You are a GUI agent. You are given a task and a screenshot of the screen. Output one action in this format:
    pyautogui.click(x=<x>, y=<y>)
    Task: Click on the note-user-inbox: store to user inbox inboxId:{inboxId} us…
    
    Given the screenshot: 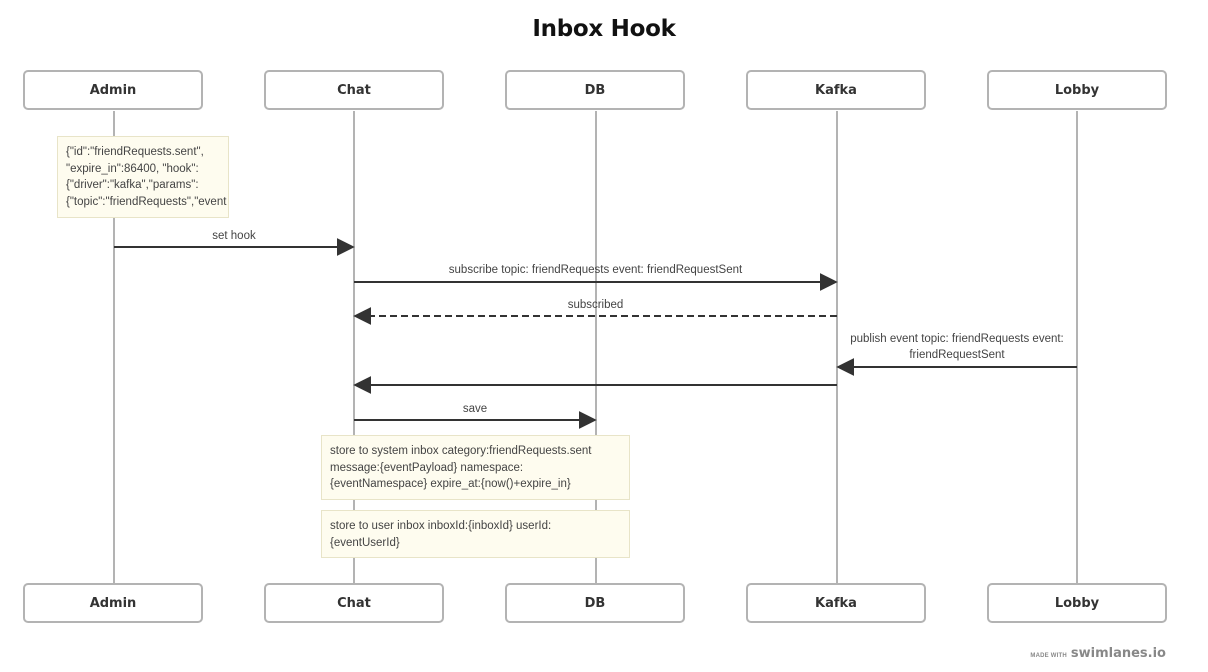 What is the action you would take?
    pyautogui.click(x=475, y=534)
    